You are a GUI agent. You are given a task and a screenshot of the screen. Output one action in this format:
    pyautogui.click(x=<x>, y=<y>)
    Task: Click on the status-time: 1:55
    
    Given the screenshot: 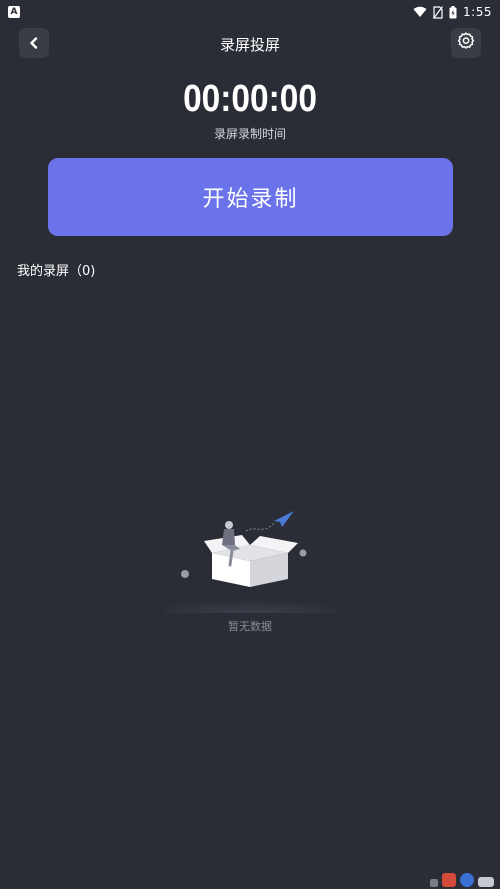 What is the action you would take?
    pyautogui.click(x=477, y=12)
    